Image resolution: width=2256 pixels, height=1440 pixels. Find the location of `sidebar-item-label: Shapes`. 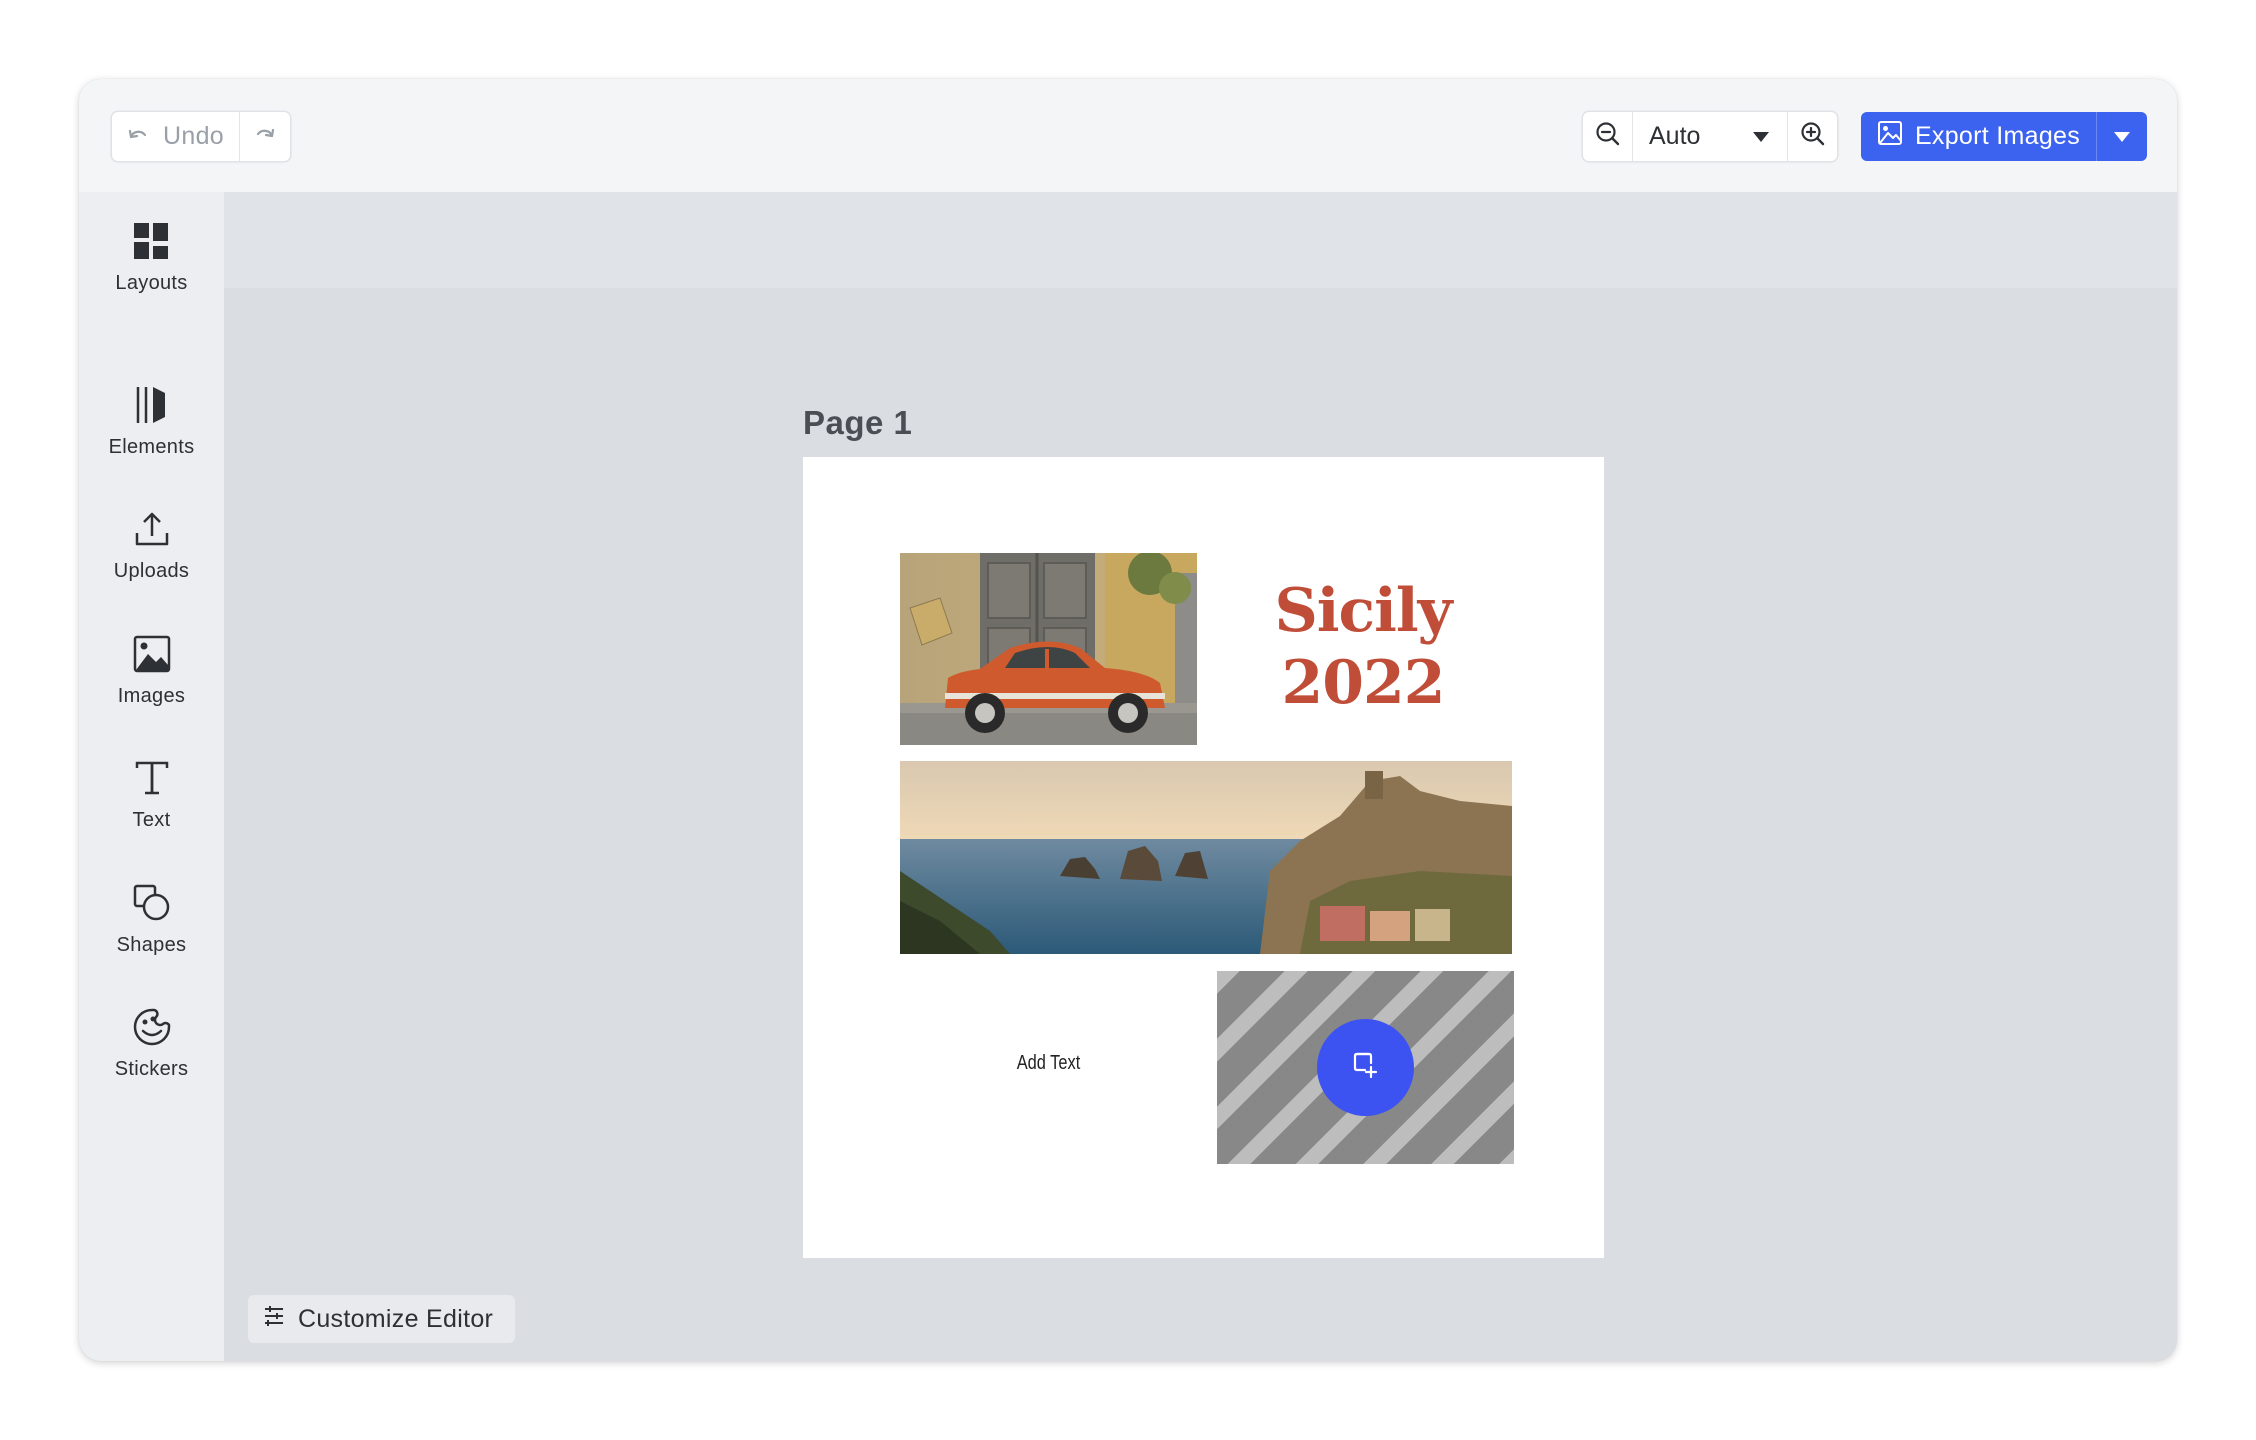

sidebar-item-label: Shapes is located at coordinates (151, 945).